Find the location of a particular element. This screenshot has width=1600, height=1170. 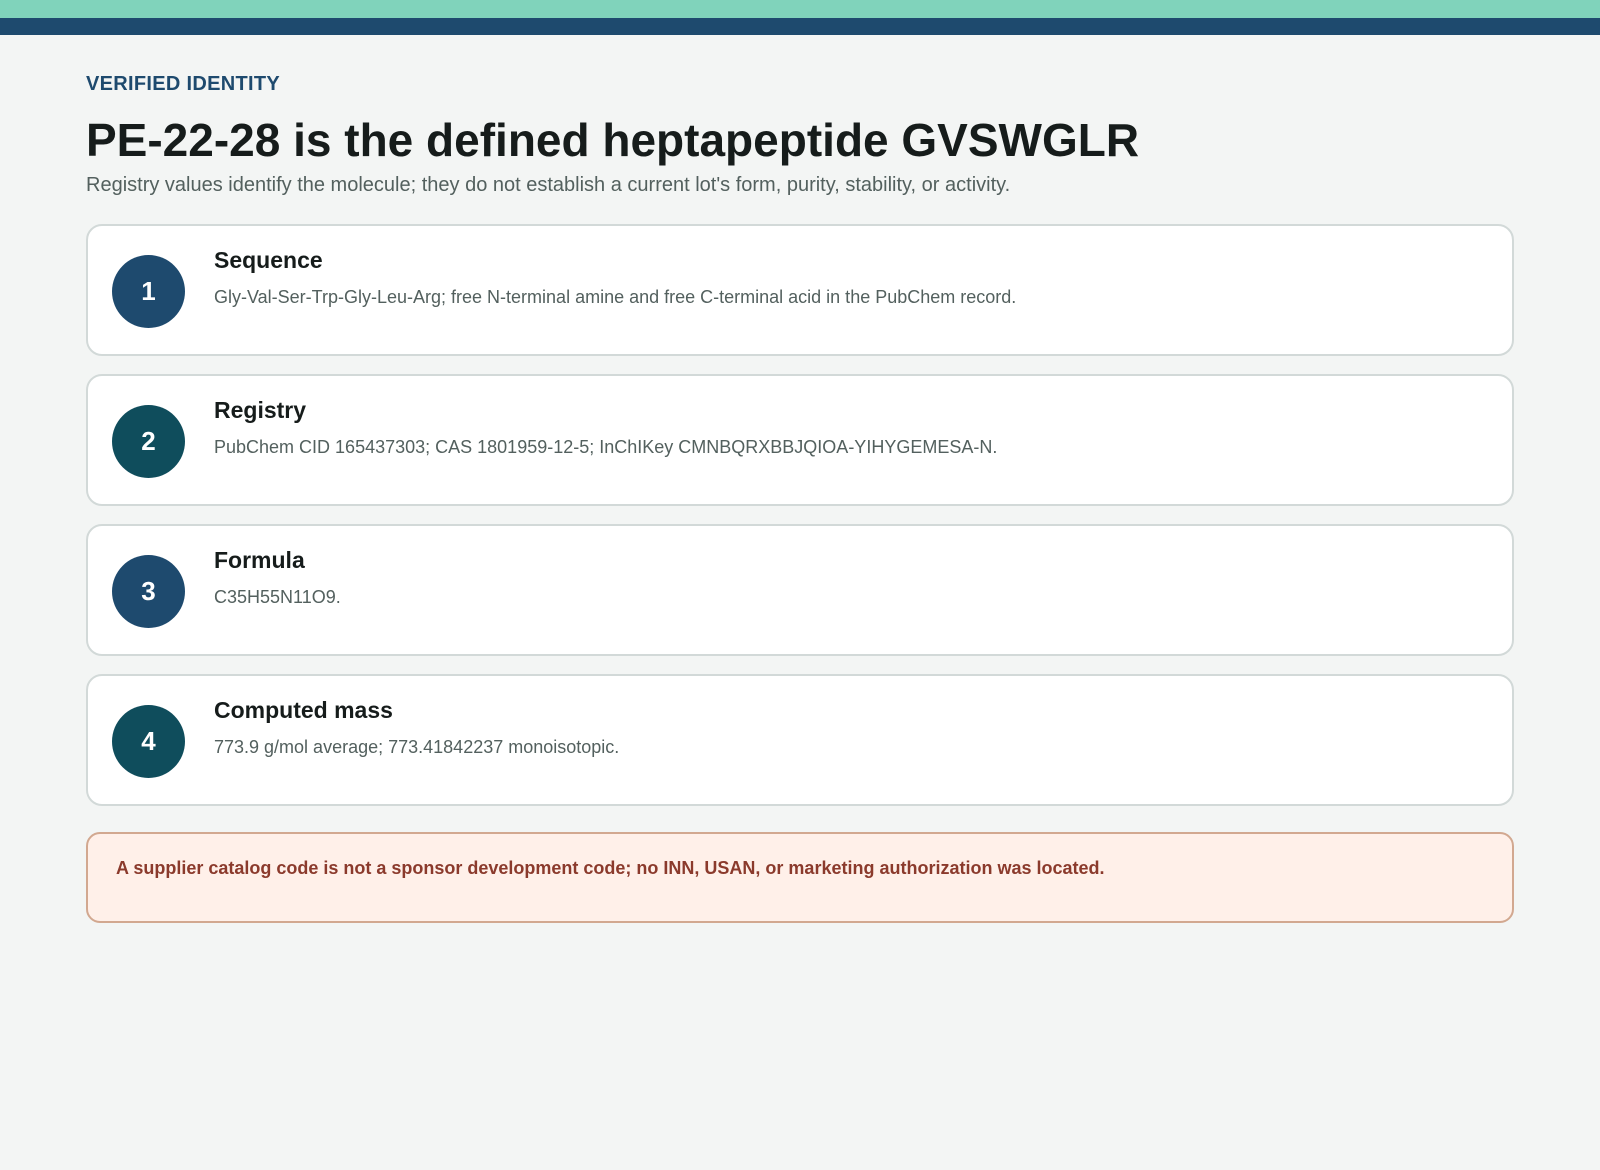

step-number-badge: 2 is located at coordinates (148, 441).